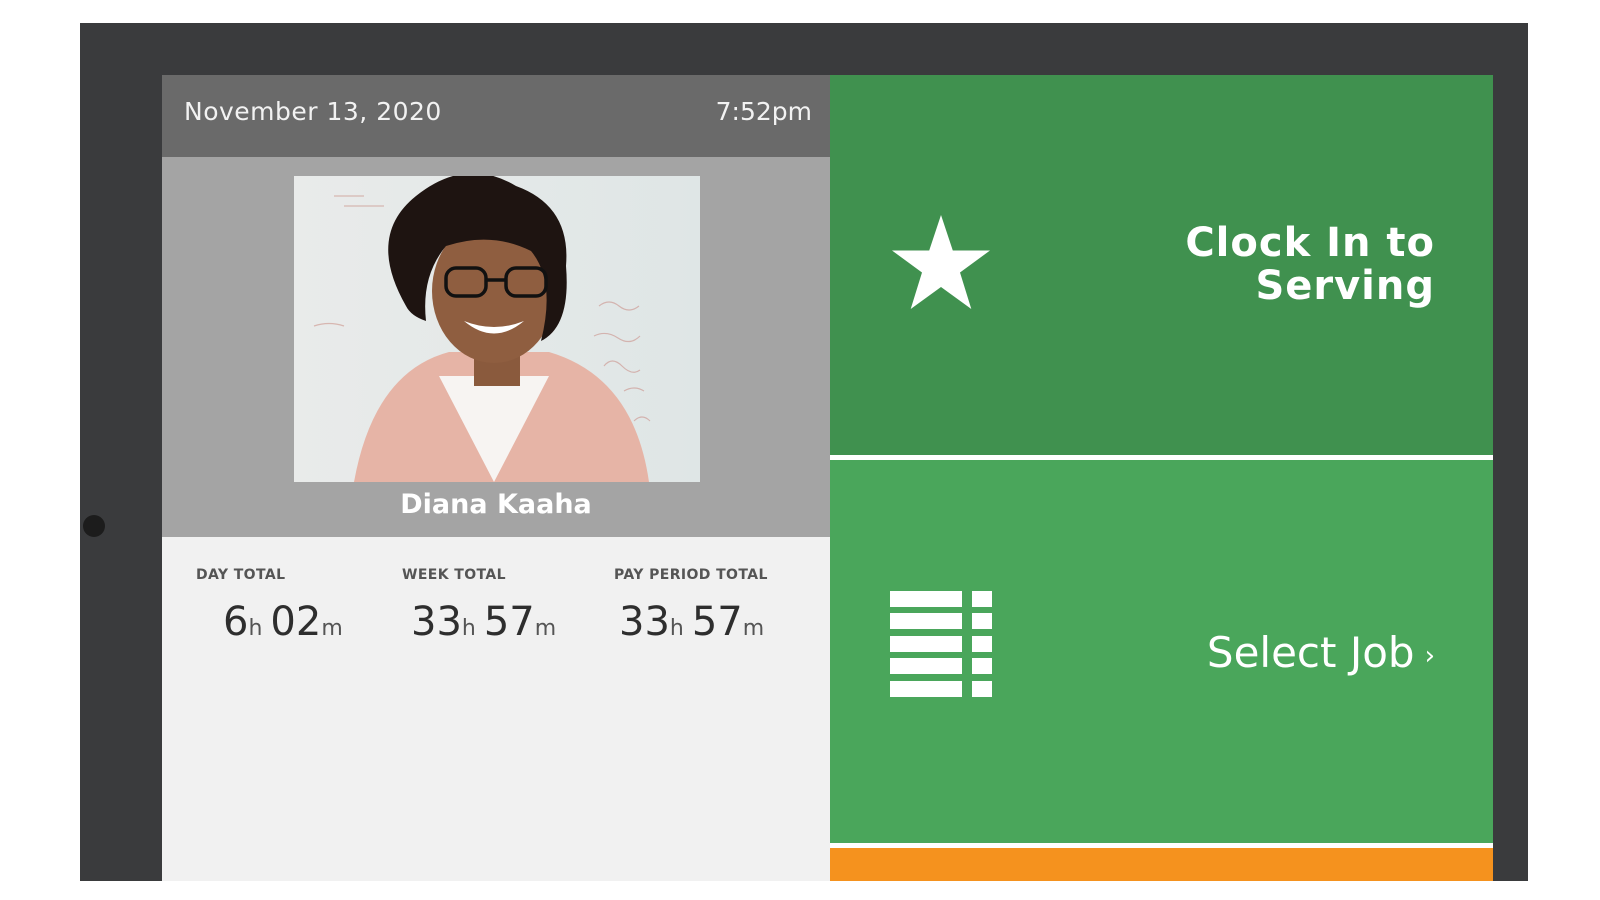 This screenshot has height=900, width=1600. What do you see at coordinates (763, 111) in the screenshot?
I see `current-time: 7:52pm` at bounding box center [763, 111].